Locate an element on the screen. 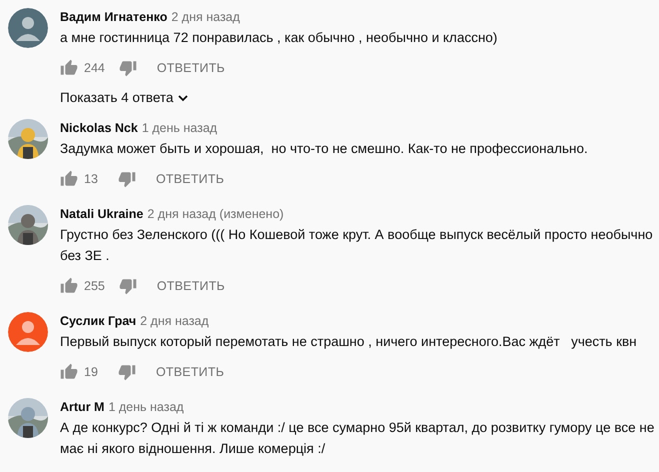 The width and height of the screenshot is (659, 472). author-name: Natali Ukraine is located at coordinates (102, 214).